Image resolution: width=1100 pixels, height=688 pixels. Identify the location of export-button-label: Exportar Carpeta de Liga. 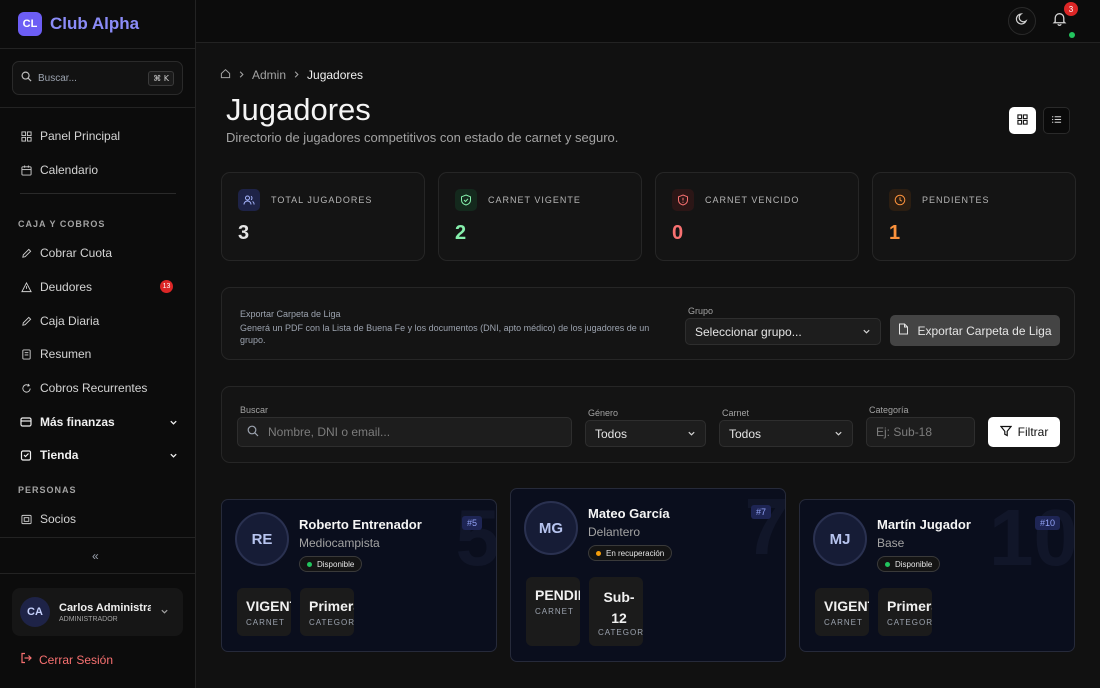
(984, 330).